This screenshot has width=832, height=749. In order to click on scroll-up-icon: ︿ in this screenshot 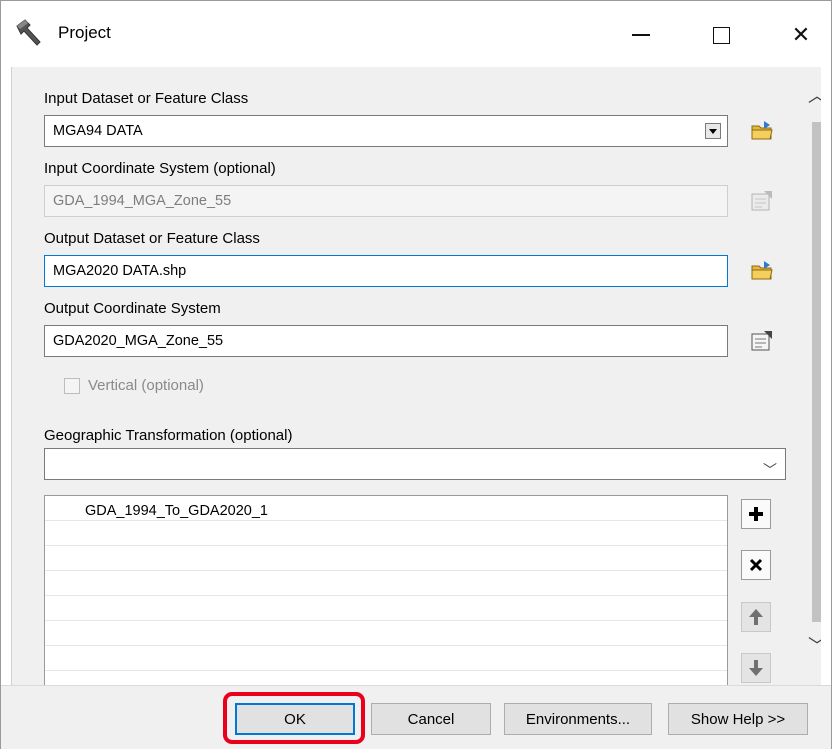, I will do `click(814, 95)`.